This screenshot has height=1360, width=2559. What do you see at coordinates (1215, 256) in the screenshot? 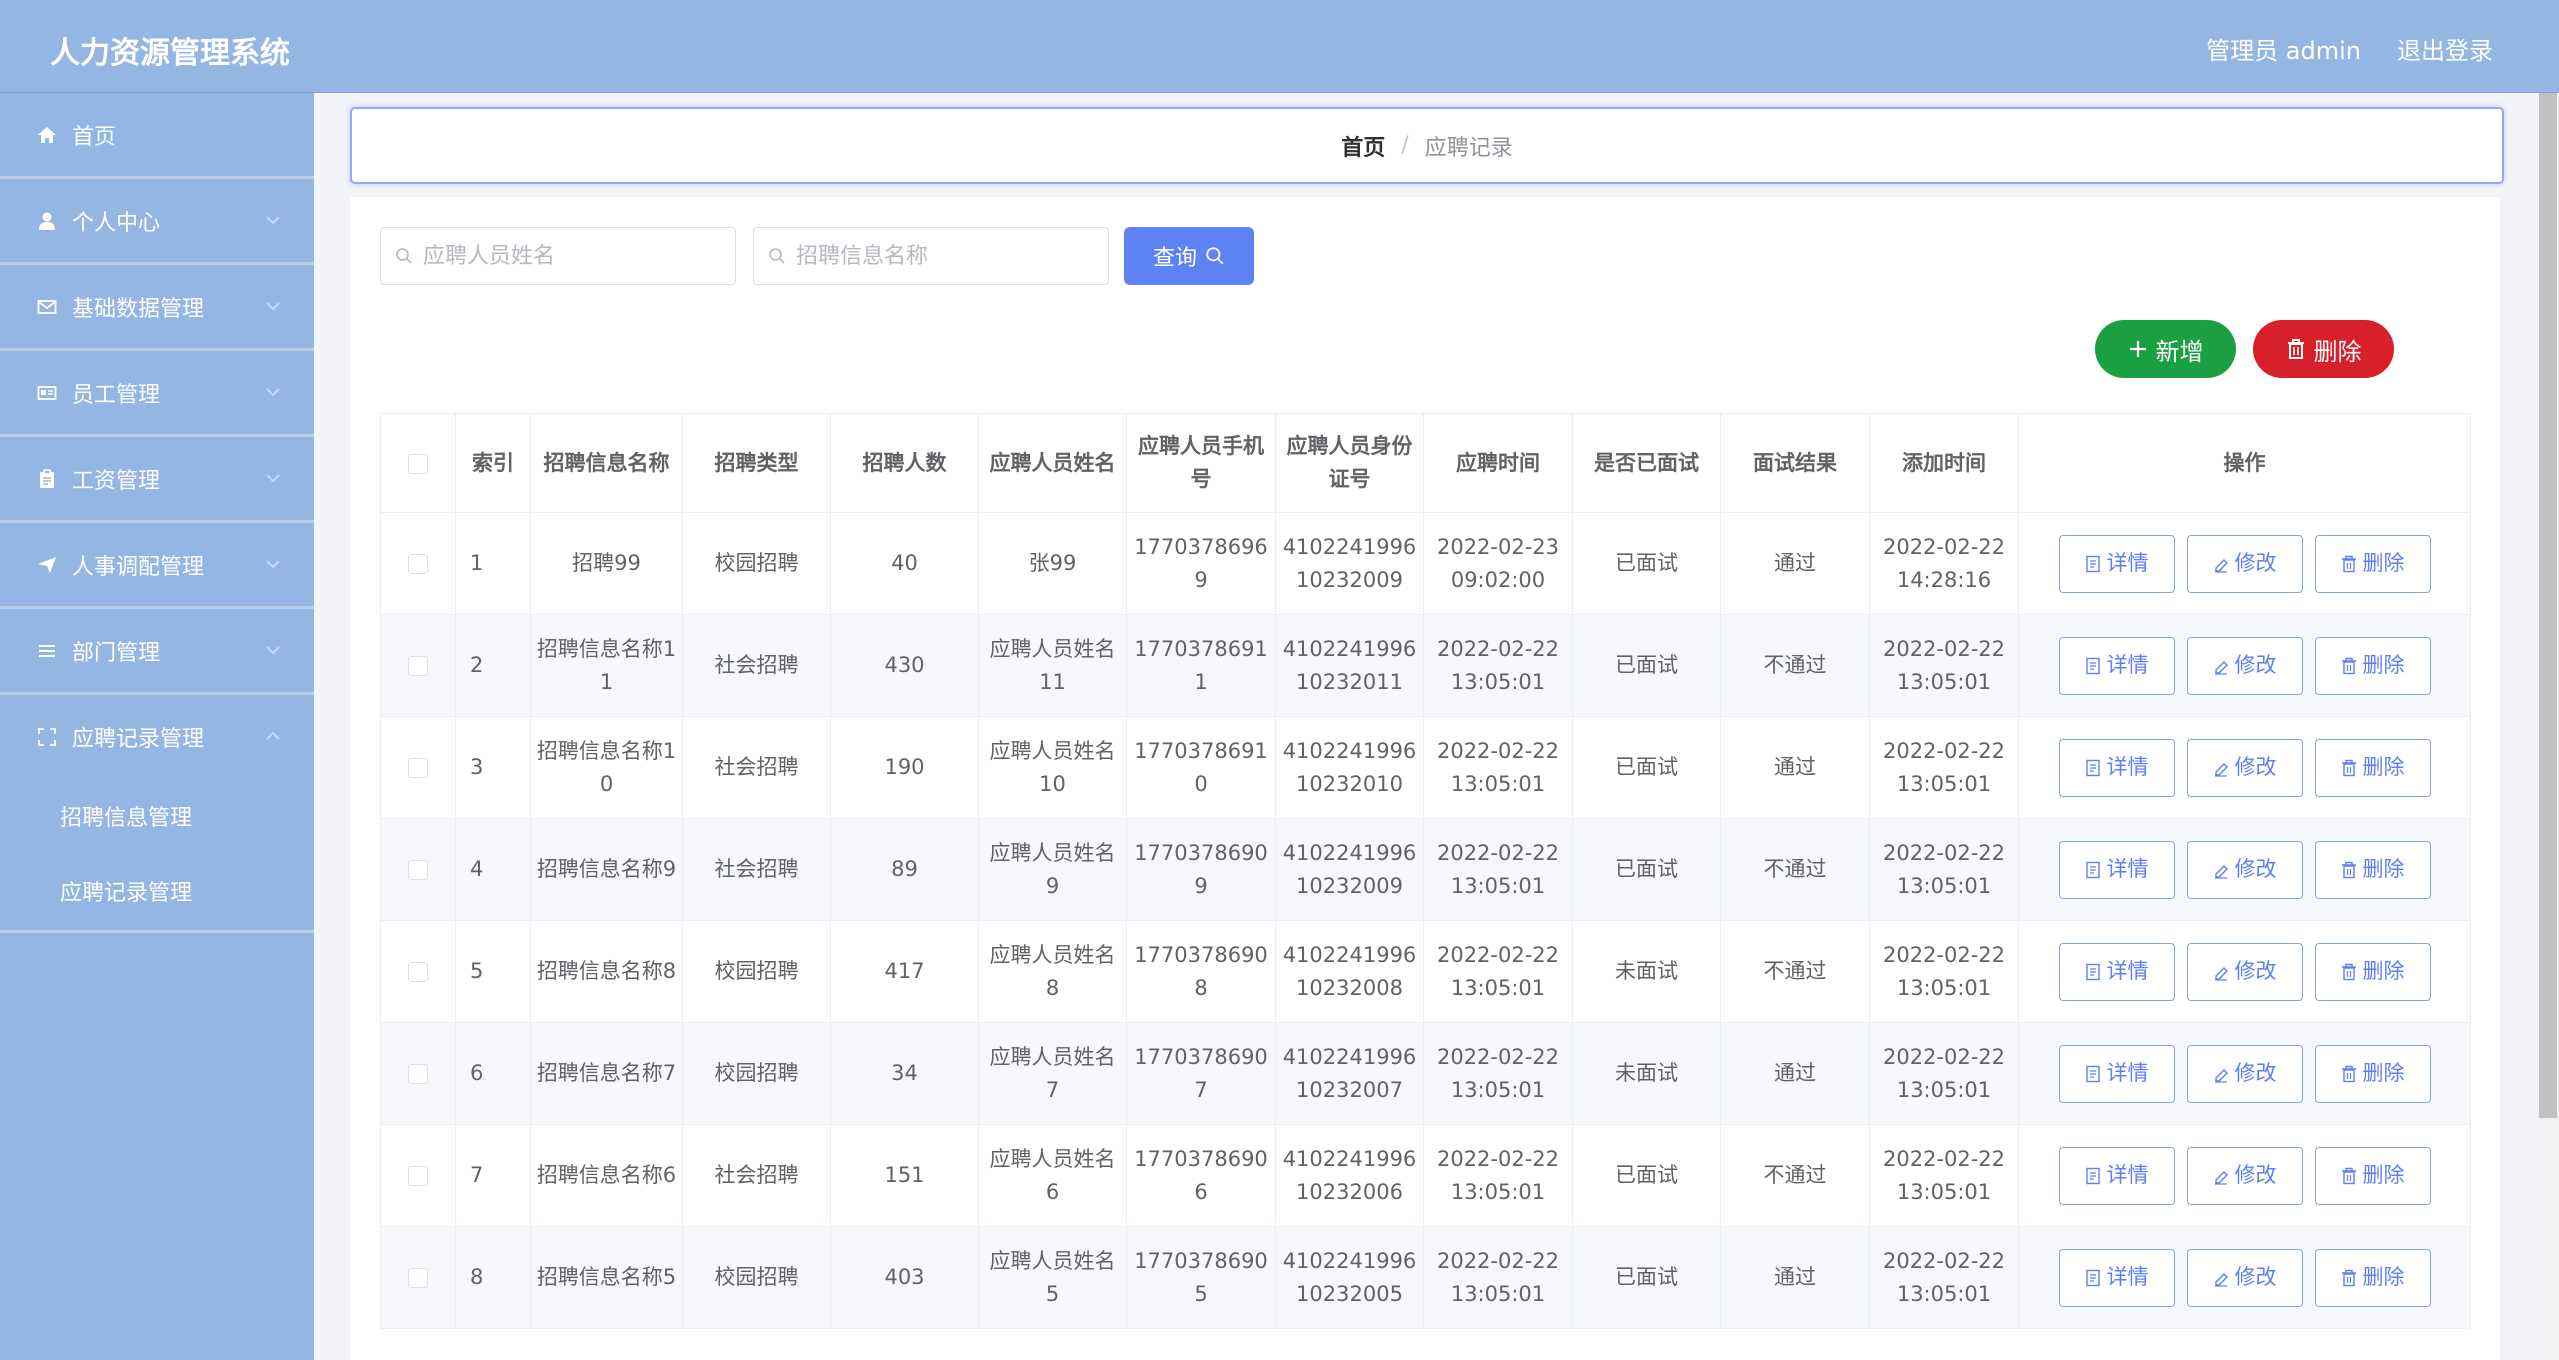
I see `search-icon` at bounding box center [1215, 256].